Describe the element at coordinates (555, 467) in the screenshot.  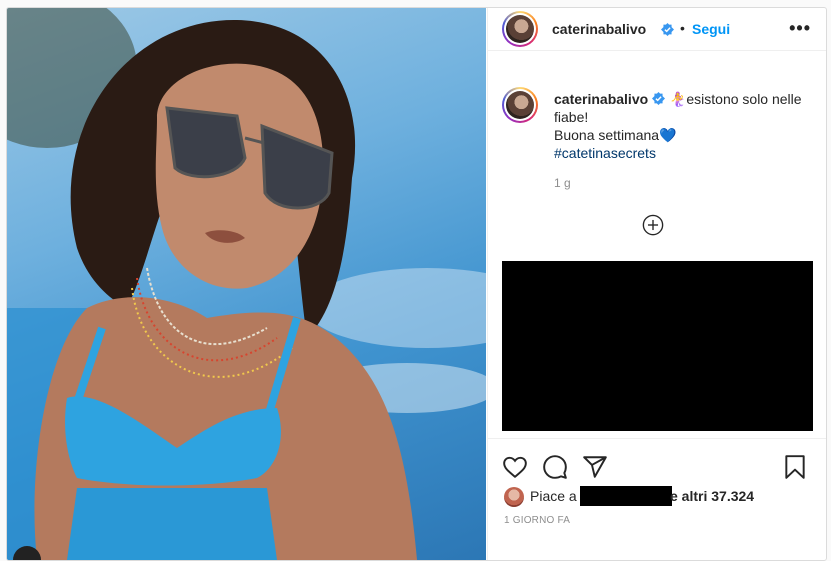
I see `comment-icon` at that location.